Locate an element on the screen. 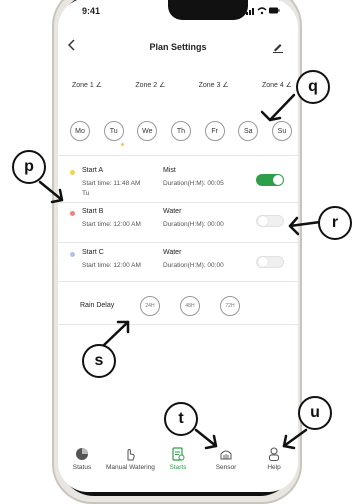 The height and width of the screenshot is (504, 356). page-title: Plan Settings is located at coordinates (178, 47).